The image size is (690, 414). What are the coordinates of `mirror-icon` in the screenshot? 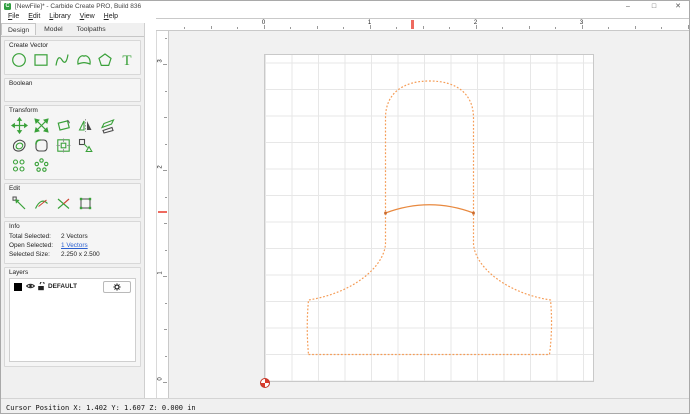 It's located at (85, 125).